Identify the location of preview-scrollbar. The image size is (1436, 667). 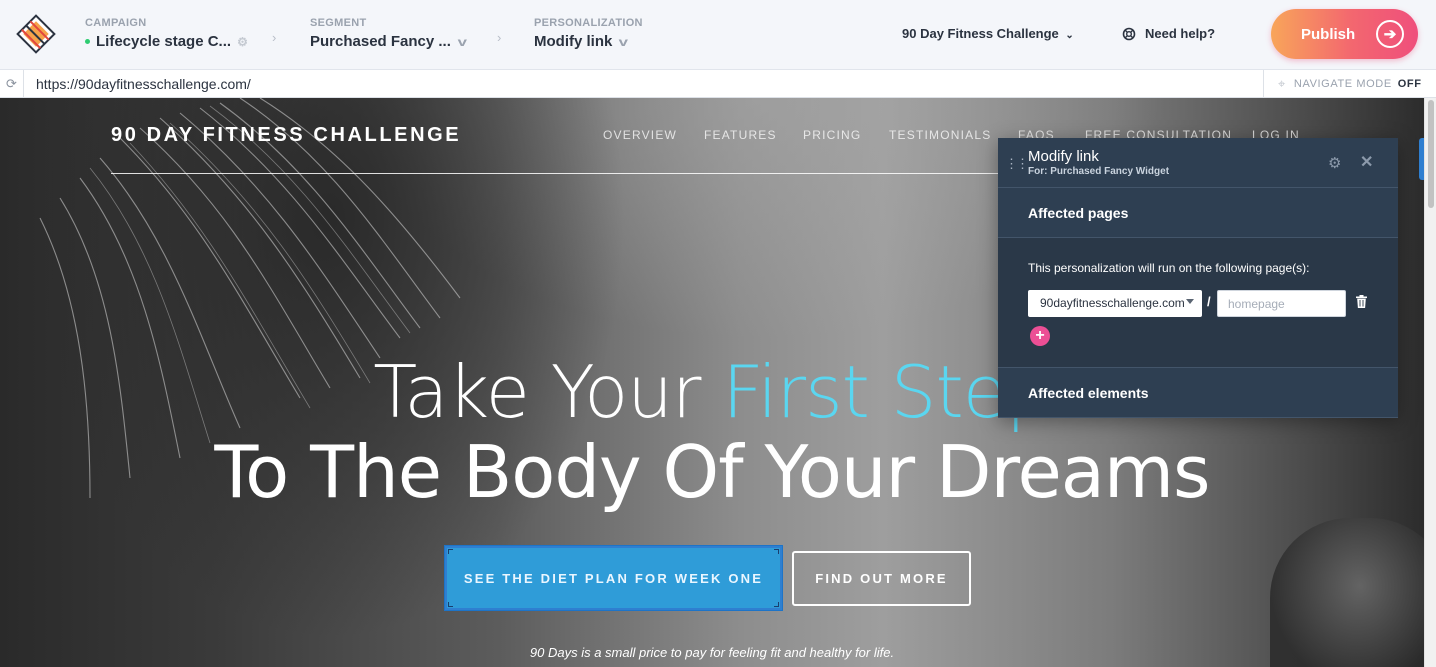
(1430, 382).